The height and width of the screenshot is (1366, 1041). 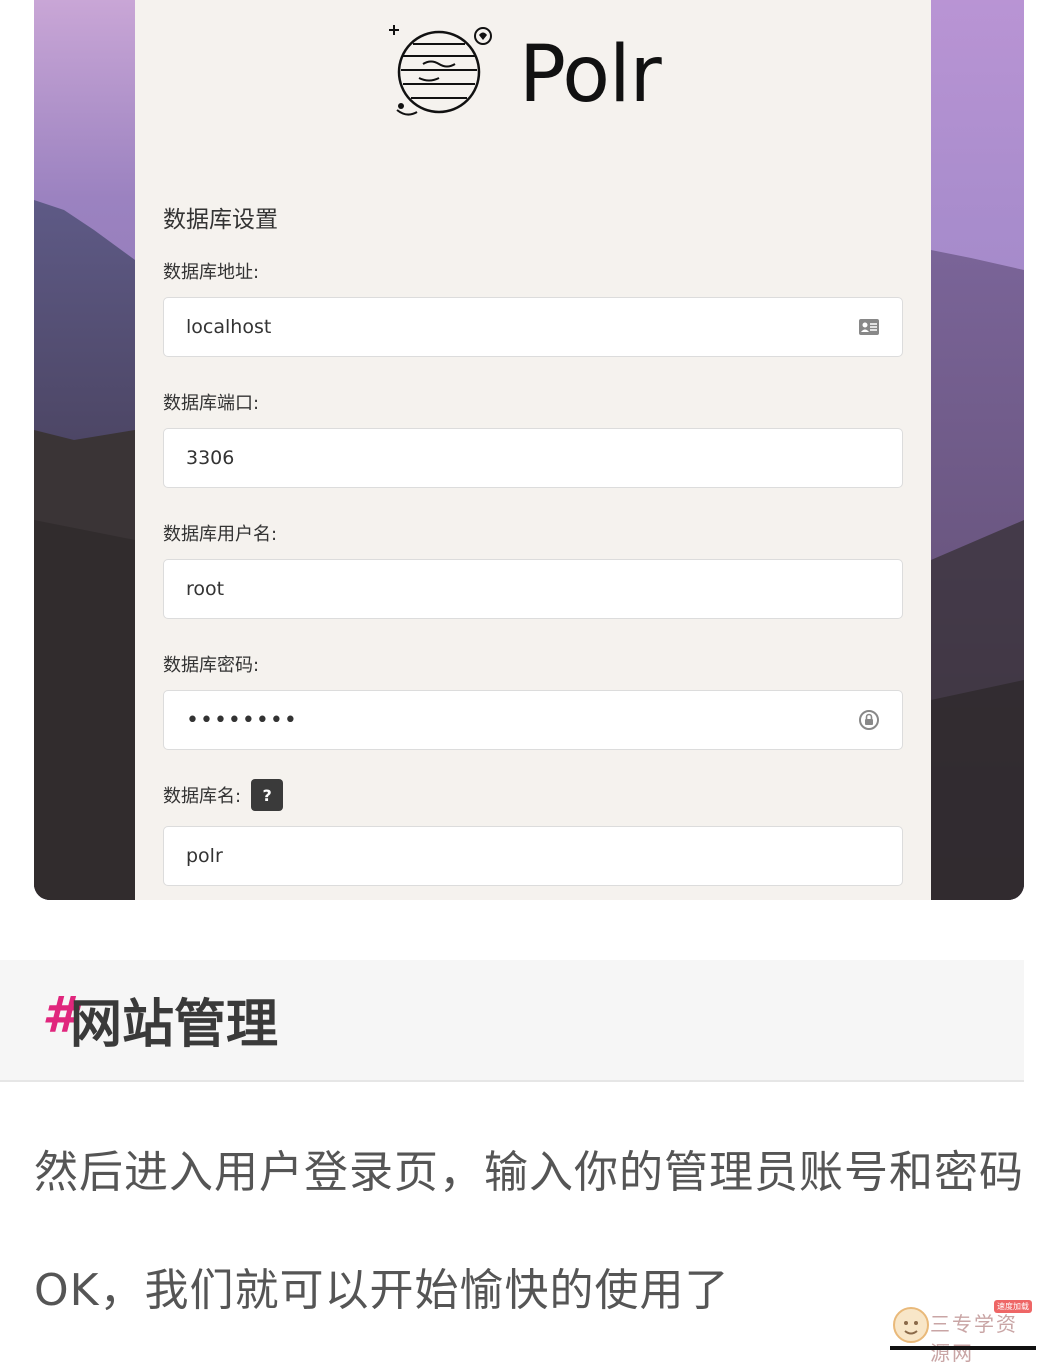 What do you see at coordinates (533, 458) in the screenshot?
I see `db-port-input: 3306` at bounding box center [533, 458].